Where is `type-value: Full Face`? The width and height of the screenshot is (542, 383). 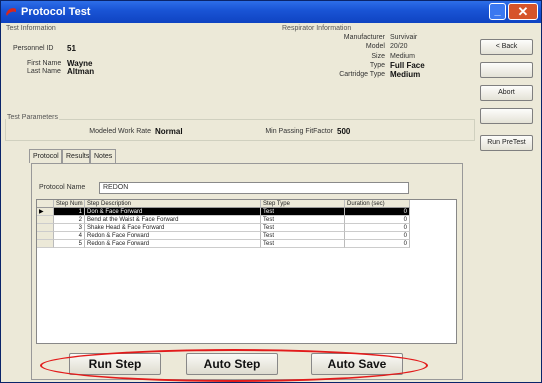 type-value: Full Face is located at coordinates (407, 65).